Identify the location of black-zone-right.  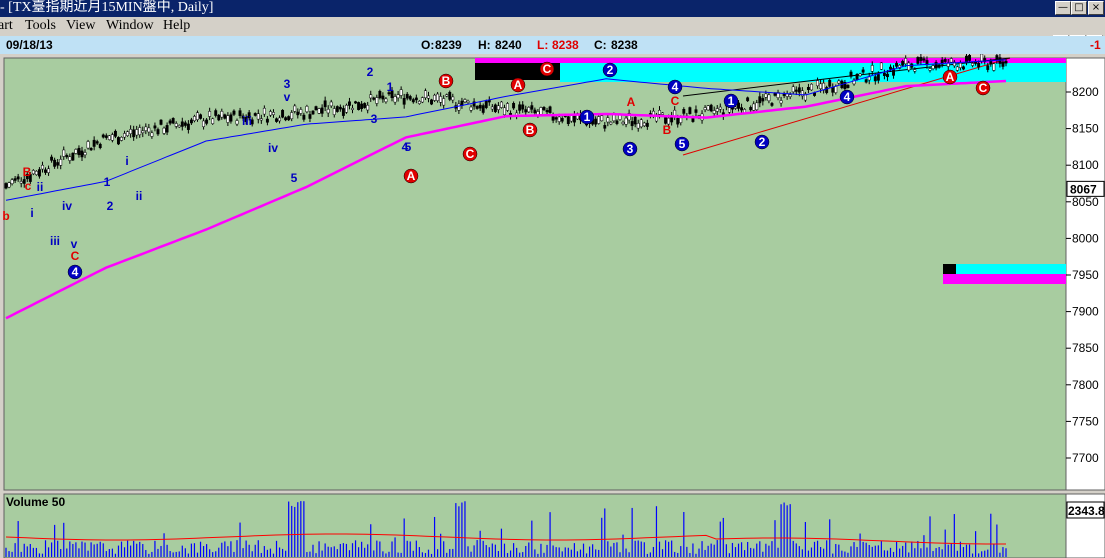
(949, 269).